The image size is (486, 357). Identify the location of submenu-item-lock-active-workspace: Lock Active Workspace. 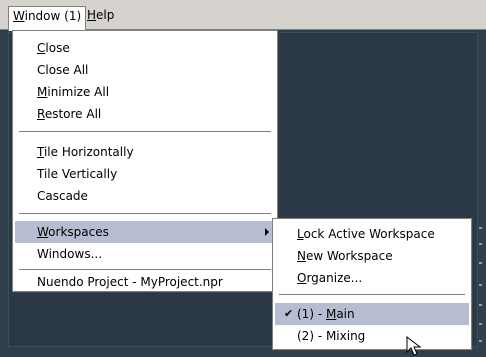
(372, 234).